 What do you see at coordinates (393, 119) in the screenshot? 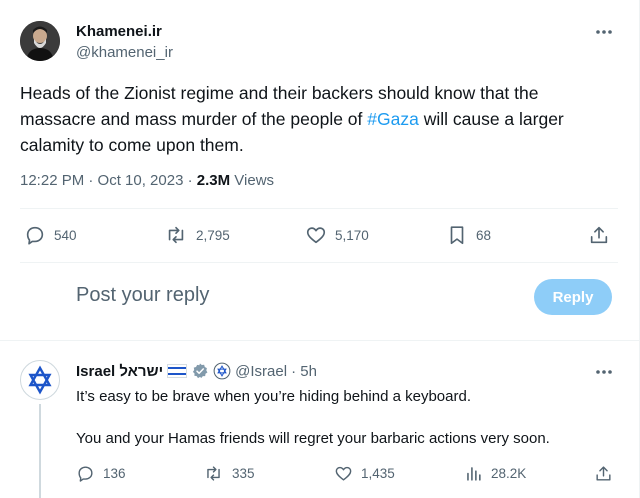
I see `hashtag-link: #Gaza` at bounding box center [393, 119].